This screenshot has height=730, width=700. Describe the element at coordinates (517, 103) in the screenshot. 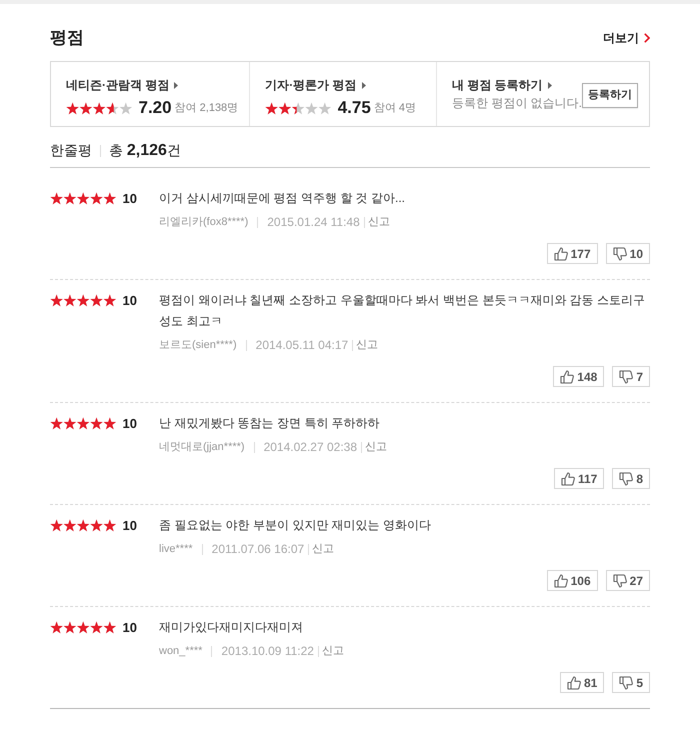

I see `empty-rating-message: 등록한 평점이 없습니다.` at that location.